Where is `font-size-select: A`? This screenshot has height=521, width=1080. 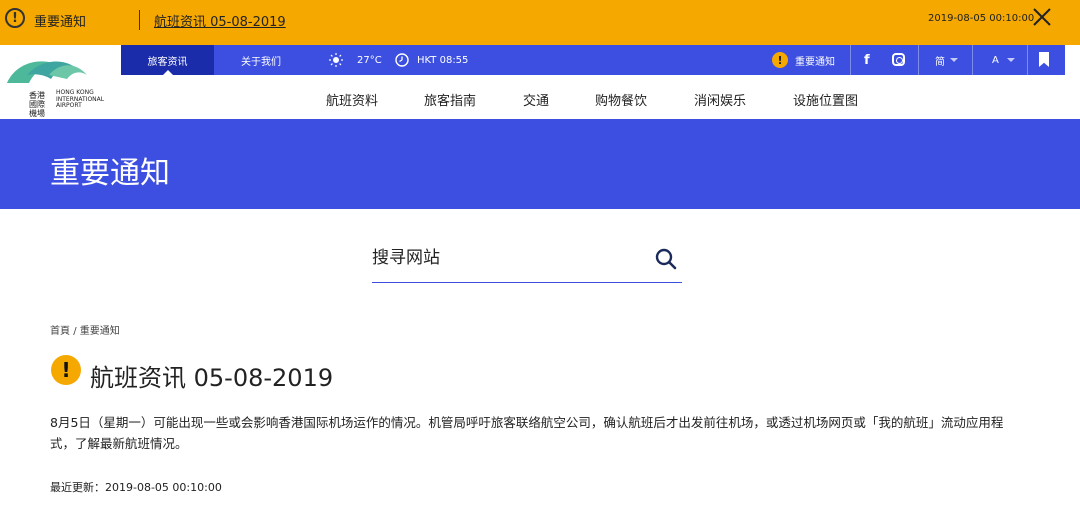
font-size-select: A is located at coordinates (995, 60).